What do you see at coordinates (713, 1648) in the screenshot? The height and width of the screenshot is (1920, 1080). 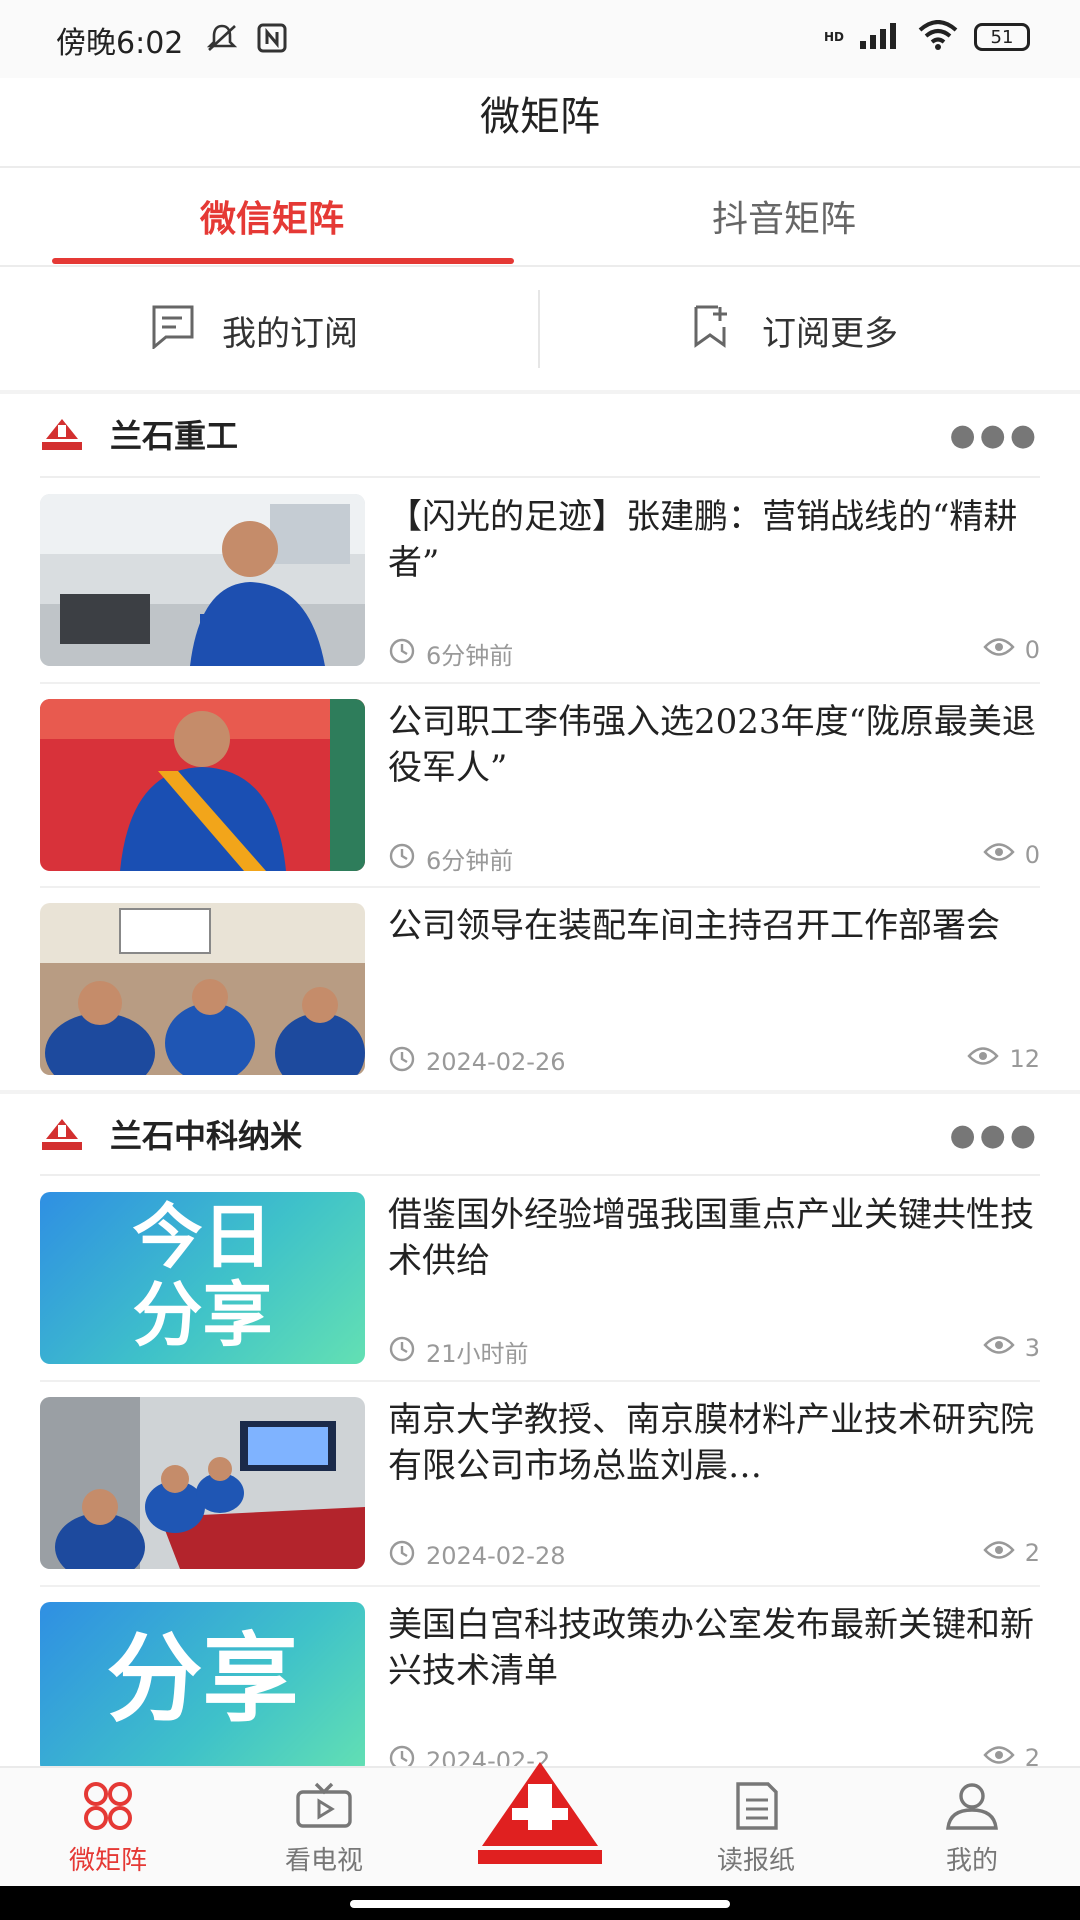 I see `article-title: 美国白宫科技政策办公室发布最新关键和新兴技术清单` at bounding box center [713, 1648].